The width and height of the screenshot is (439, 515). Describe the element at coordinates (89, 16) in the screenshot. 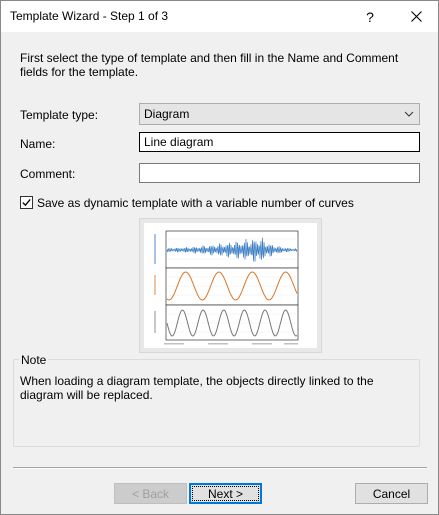

I see `window-title: Template Wizard - Step 1 of 3` at that location.